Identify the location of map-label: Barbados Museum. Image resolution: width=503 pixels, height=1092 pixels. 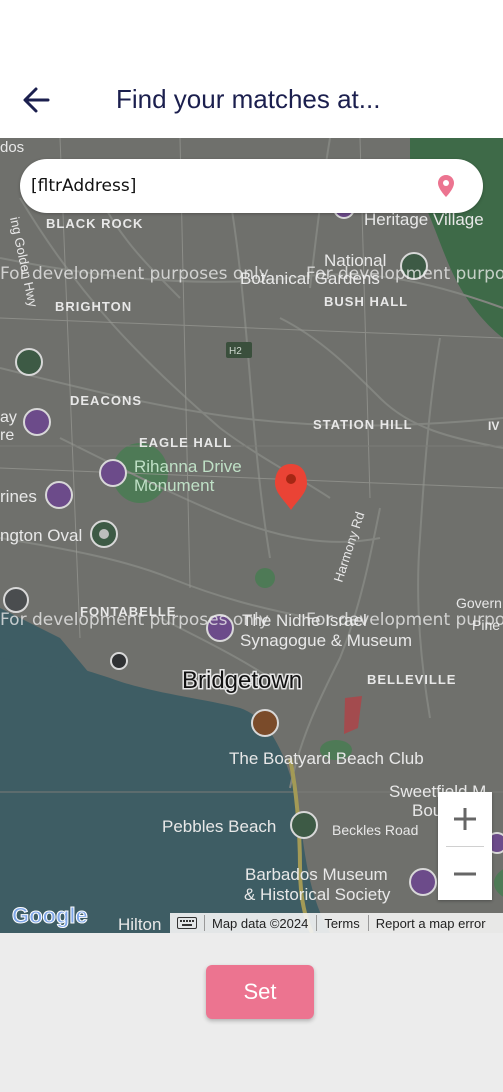
(316, 874).